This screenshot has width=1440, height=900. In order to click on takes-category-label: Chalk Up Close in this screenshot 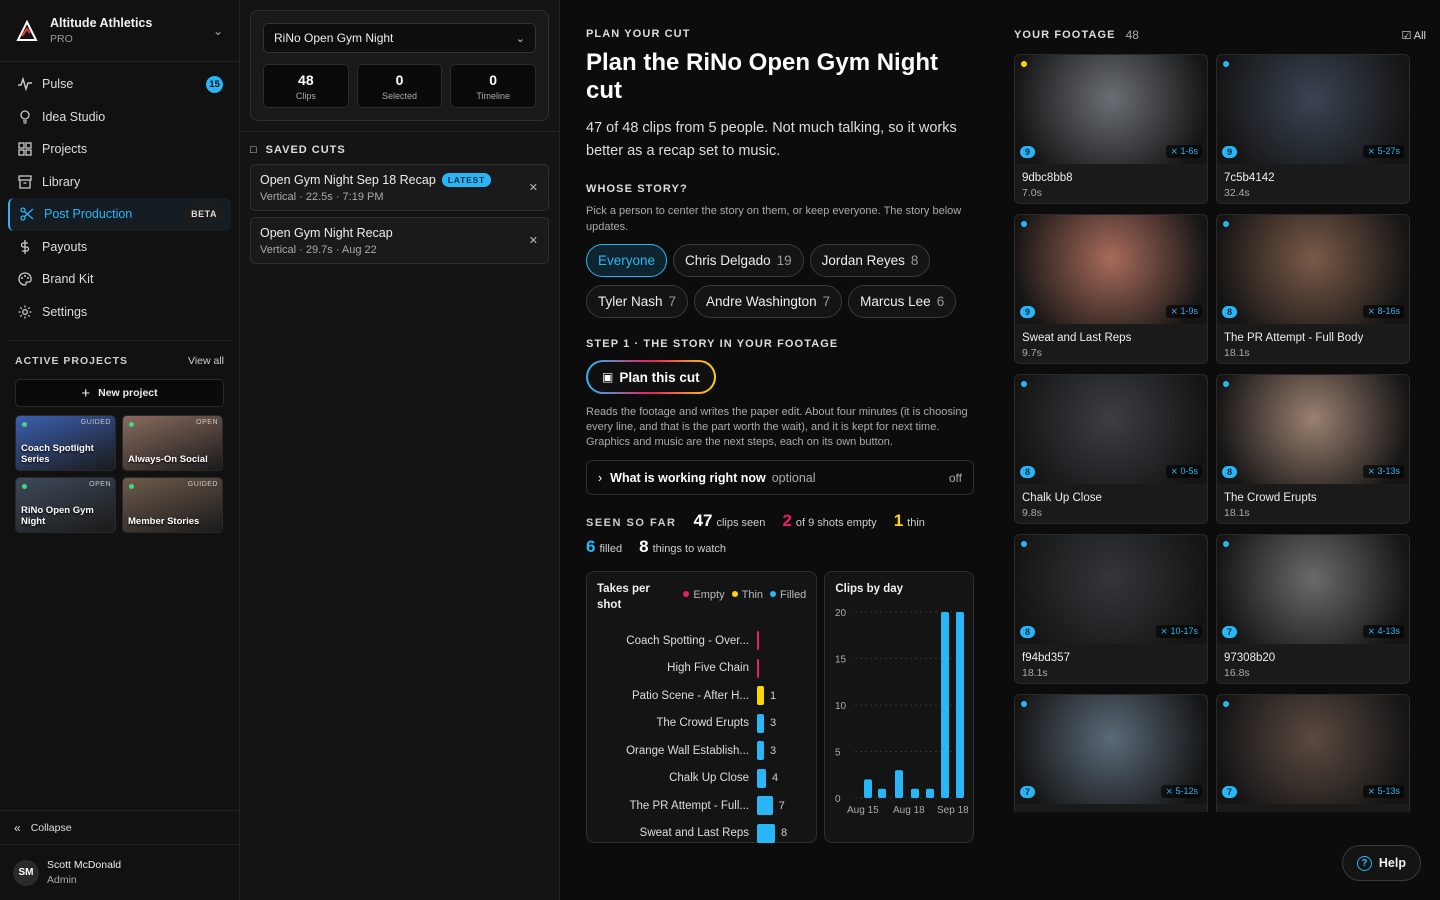, I will do `click(709, 778)`.